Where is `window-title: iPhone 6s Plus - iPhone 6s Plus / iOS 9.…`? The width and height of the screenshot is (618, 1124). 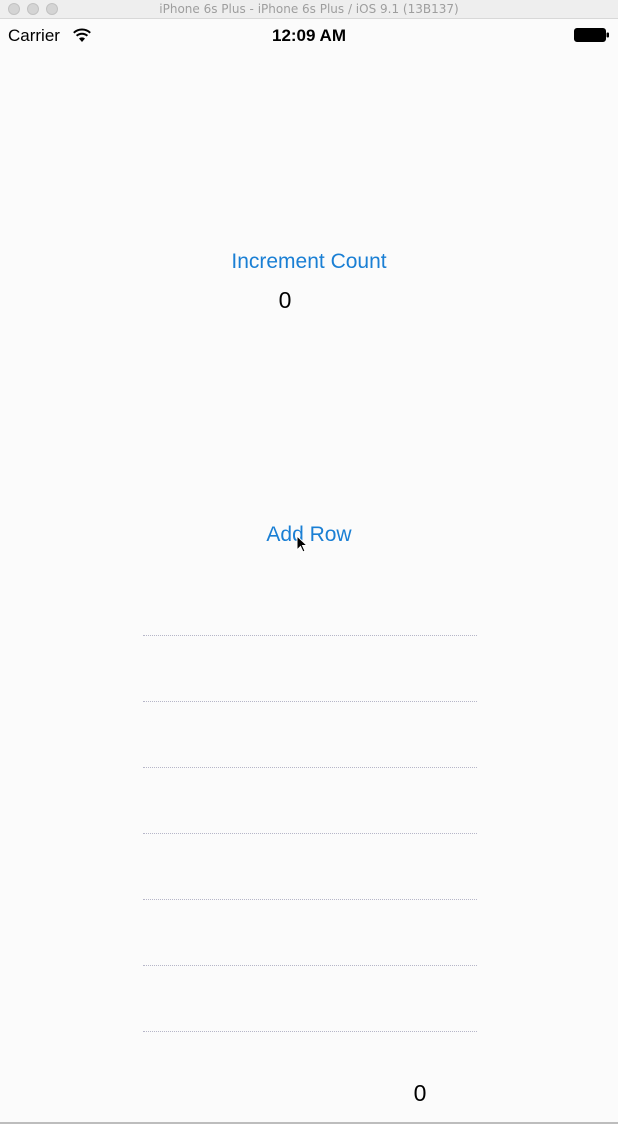 window-title: iPhone 6s Plus - iPhone 6s Plus / iOS 9.… is located at coordinates (309, 9).